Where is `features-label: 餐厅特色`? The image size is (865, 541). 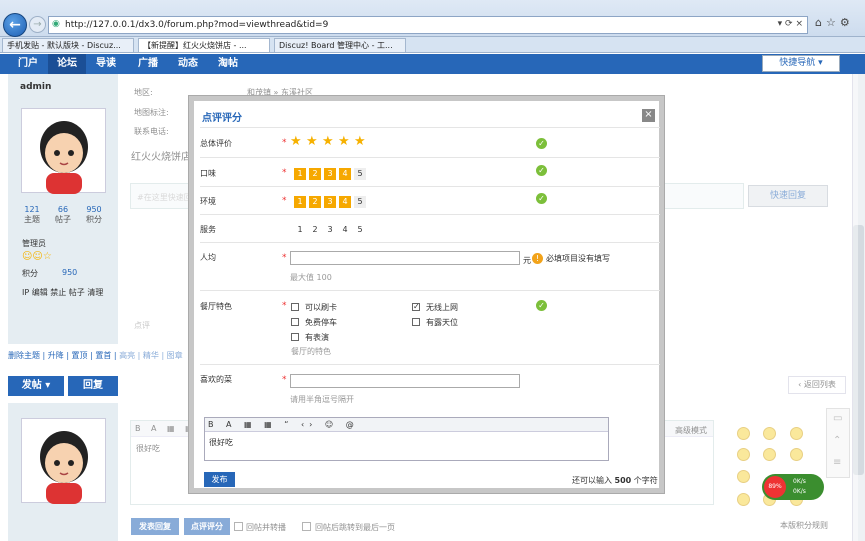
features-label: 餐厅特色 is located at coordinates (216, 306).